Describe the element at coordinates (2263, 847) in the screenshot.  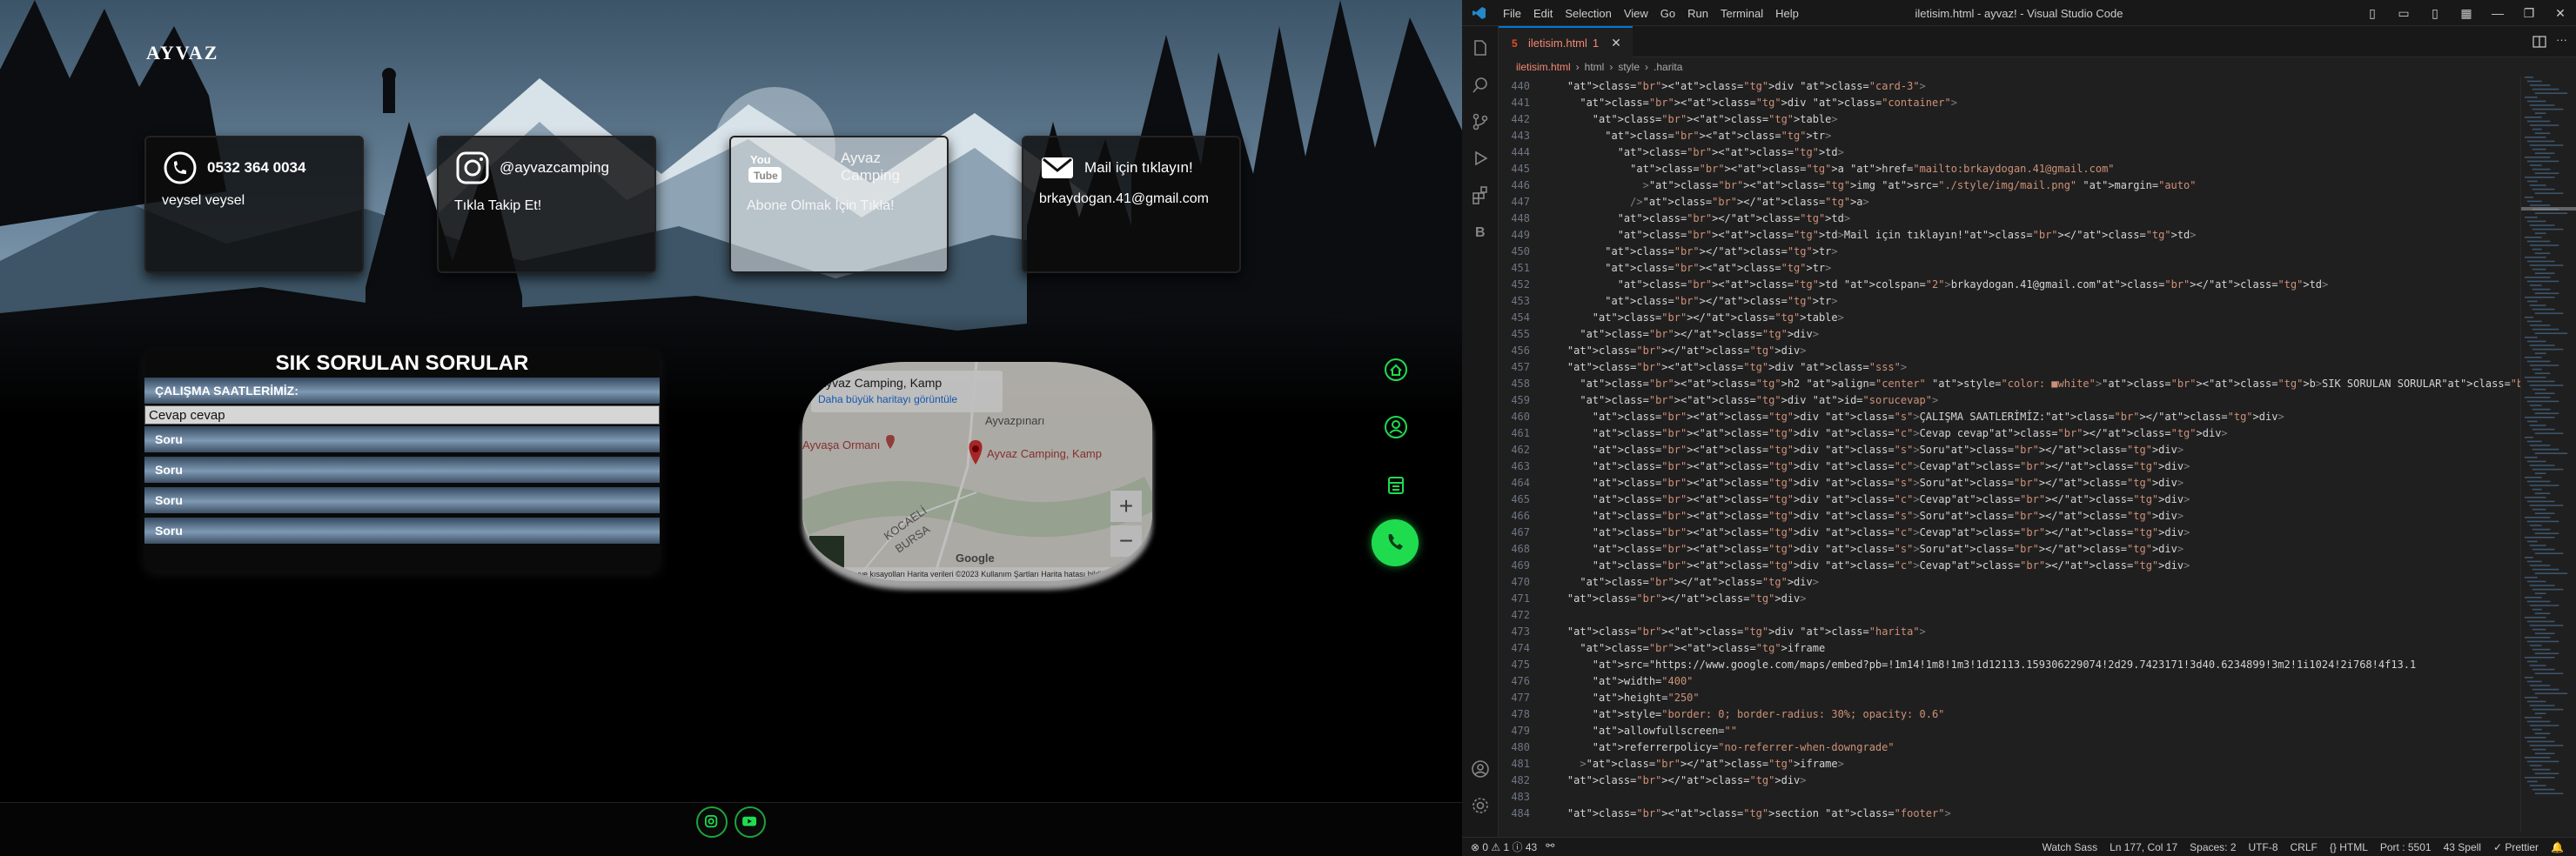
I see `status-encoding: UTF-8` at that location.